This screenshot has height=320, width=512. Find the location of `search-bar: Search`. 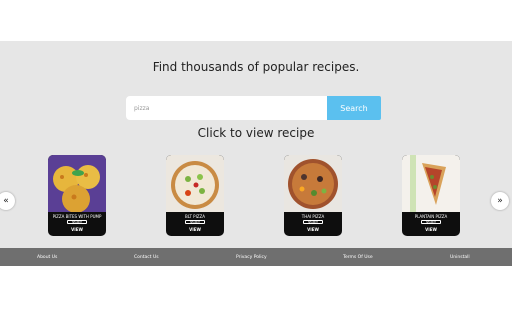

search-bar: Search is located at coordinates (253, 108).